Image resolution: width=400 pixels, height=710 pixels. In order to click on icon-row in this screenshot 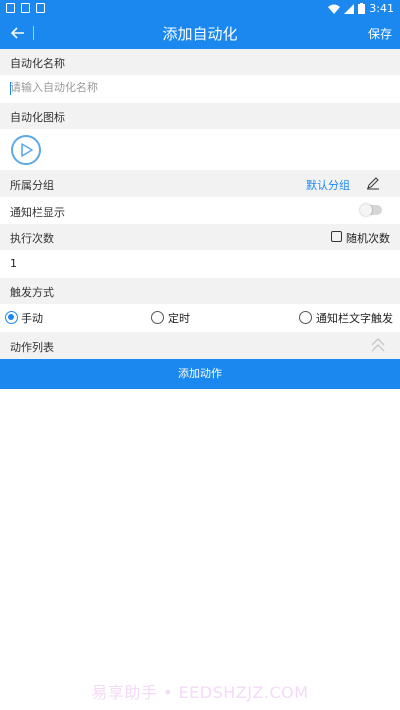, I will do `click(200, 149)`.